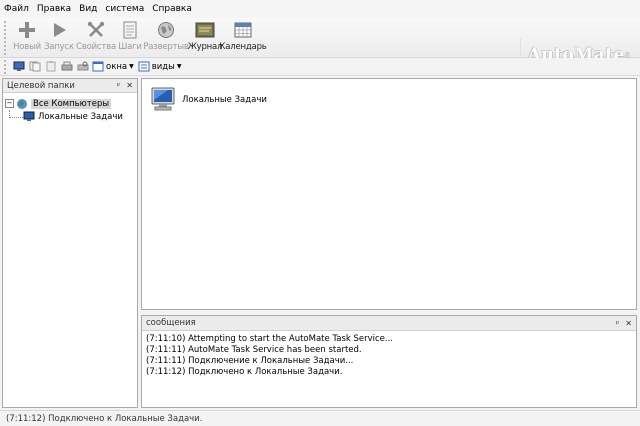 The height and width of the screenshot is (426, 640). I want to click on menu-help: Справка, so click(172, 9).